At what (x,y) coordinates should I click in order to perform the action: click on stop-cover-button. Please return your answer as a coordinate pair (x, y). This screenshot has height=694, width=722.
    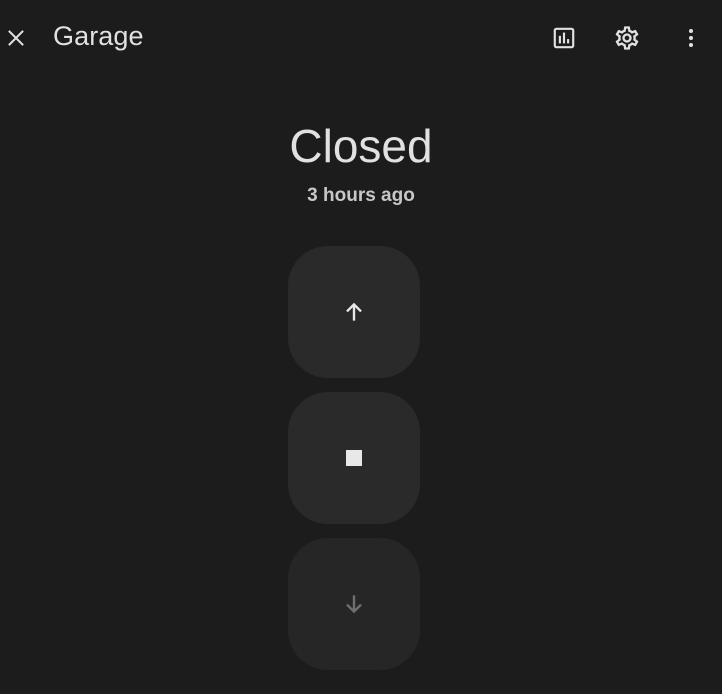
    Looking at the image, I should click on (354, 458).